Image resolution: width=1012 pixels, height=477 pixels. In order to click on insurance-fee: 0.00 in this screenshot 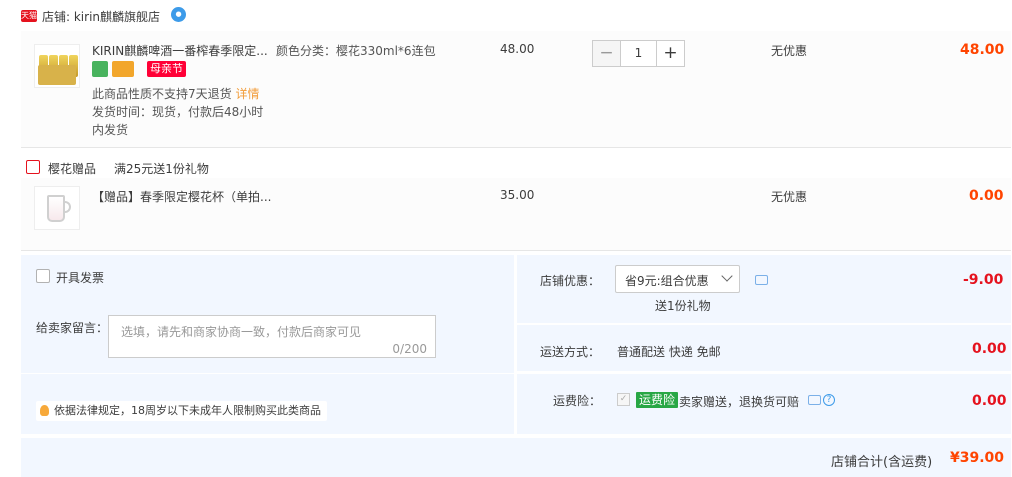, I will do `click(989, 401)`.